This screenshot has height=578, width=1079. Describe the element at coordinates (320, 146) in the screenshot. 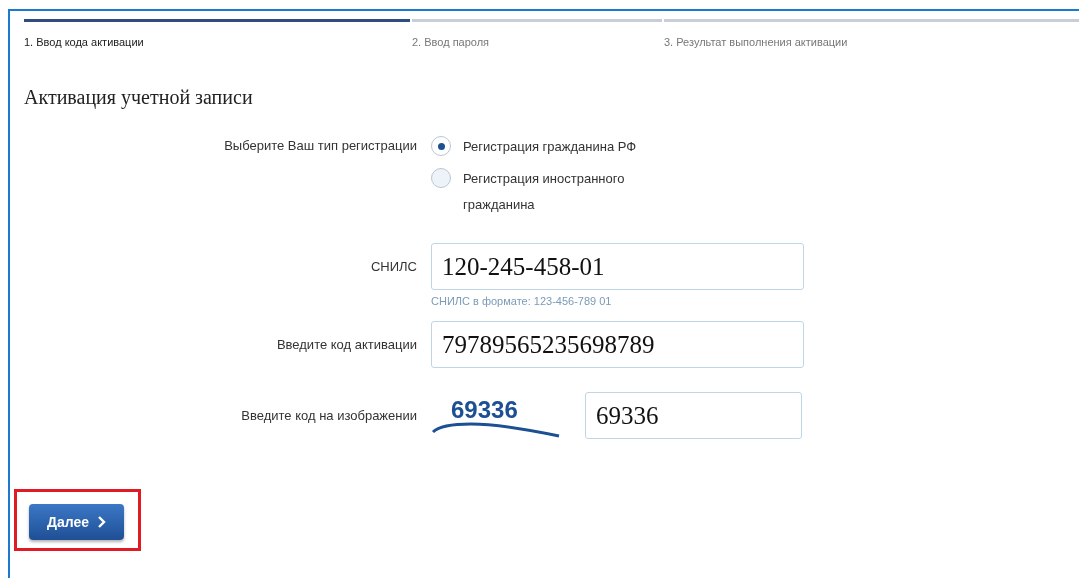

I see `field-label: Выберите Ваш тип регистрации` at that location.